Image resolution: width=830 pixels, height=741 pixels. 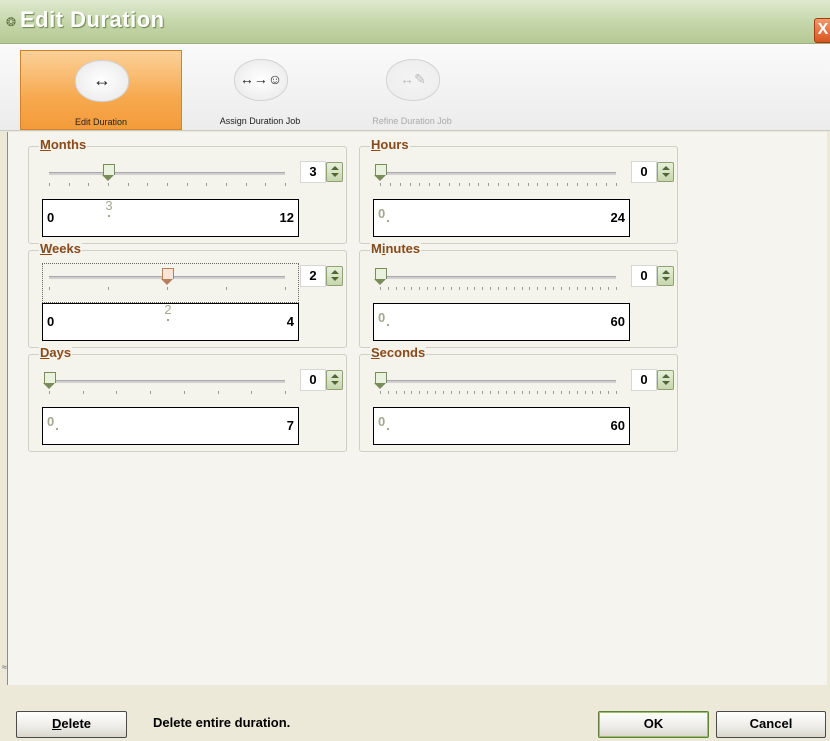 I want to click on weeks-group: Weeks 2 0 2 4, so click(x=187, y=294).